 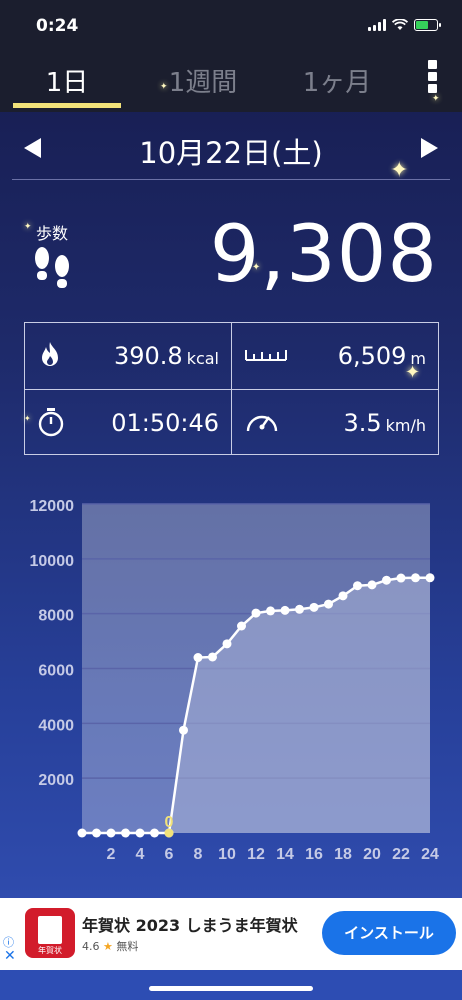 I want to click on home-area, so click(x=231, y=985).